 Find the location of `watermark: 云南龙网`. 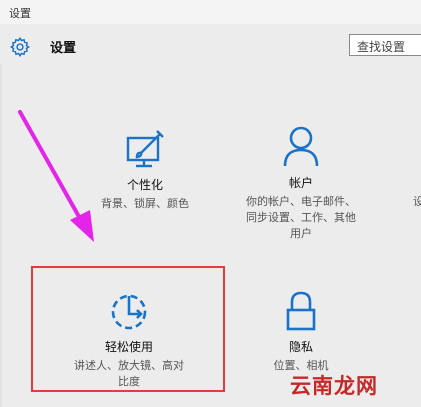

watermark: 云南龙网 is located at coordinates (334, 386).